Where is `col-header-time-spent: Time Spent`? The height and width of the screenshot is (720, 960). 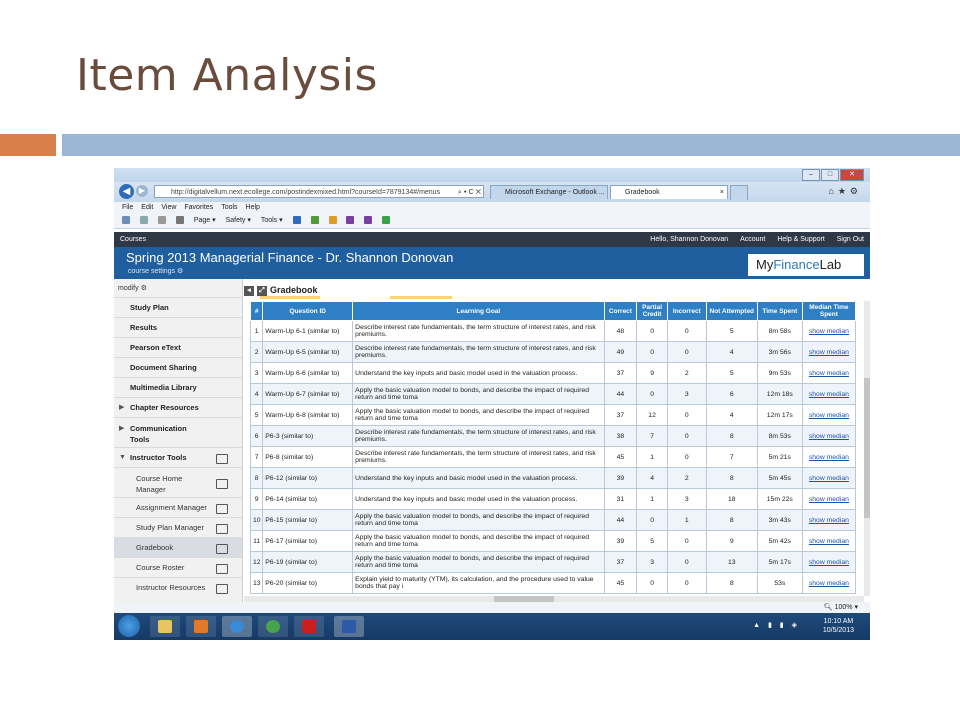 col-header-time-spent: Time Spent is located at coordinates (779, 311).